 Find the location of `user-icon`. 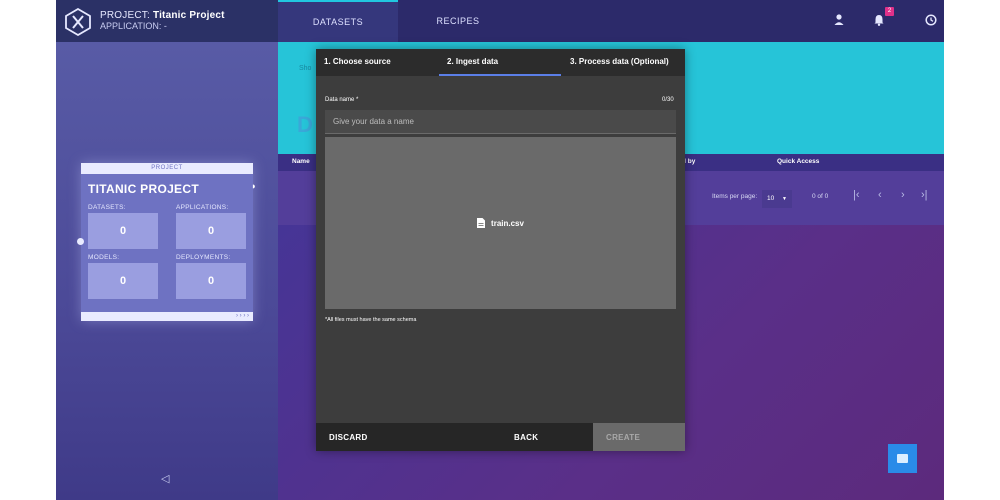

user-icon is located at coordinates (839, 20).